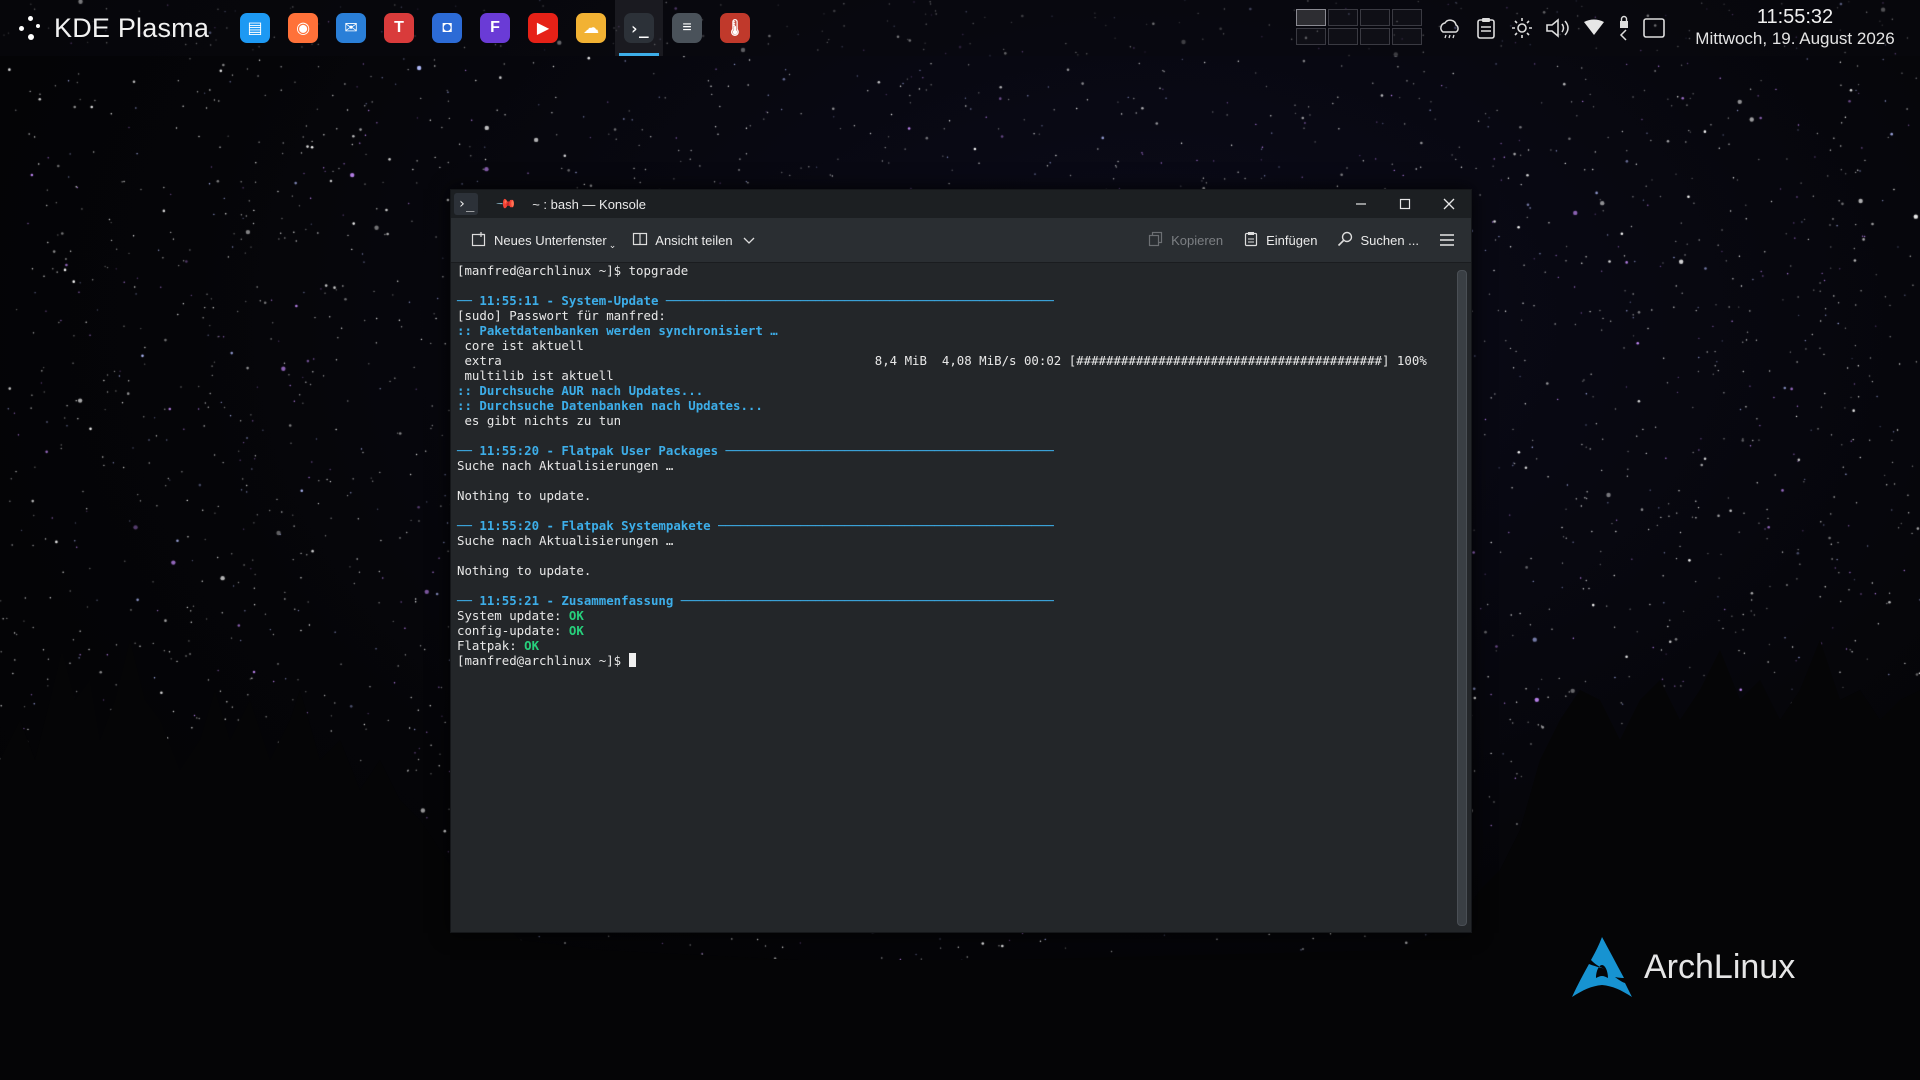 This screenshot has width=1920, height=1080. Describe the element at coordinates (954, 345) in the screenshot. I see `terminal-line: core ist aktuell` at that location.